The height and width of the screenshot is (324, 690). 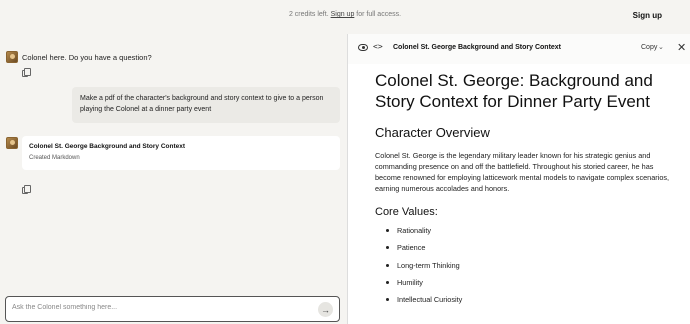 What do you see at coordinates (661, 47) in the screenshot?
I see `chevron-down-icon: ⌄` at bounding box center [661, 47].